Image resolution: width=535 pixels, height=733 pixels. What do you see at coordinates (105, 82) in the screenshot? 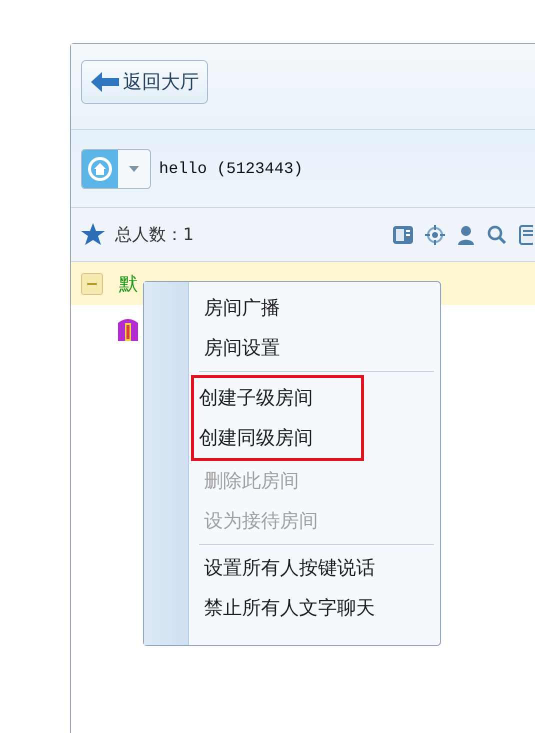
I see `left-arrow-icon` at bounding box center [105, 82].